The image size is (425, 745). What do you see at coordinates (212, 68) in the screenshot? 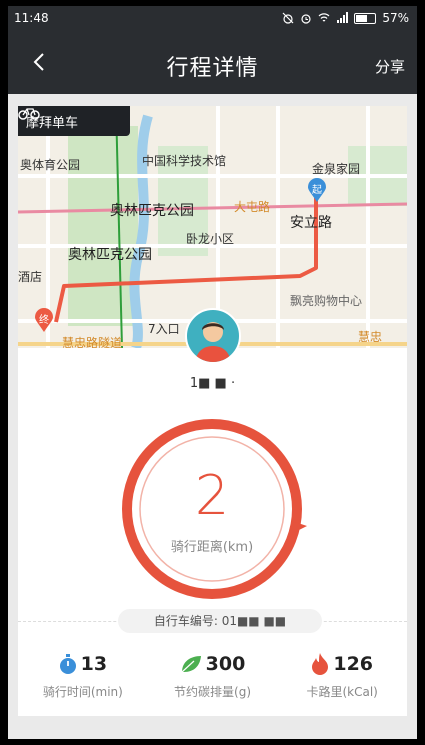
I see `page-title: 行程详情` at bounding box center [212, 68].